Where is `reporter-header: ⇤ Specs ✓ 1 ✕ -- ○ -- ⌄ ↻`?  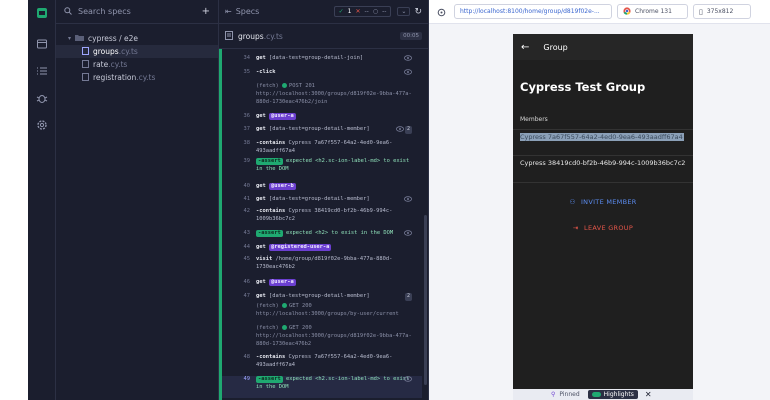
reporter-header: ⇤ Specs ✓ 1 ✕ -- ○ -- ⌄ ↻ is located at coordinates (323, 12).